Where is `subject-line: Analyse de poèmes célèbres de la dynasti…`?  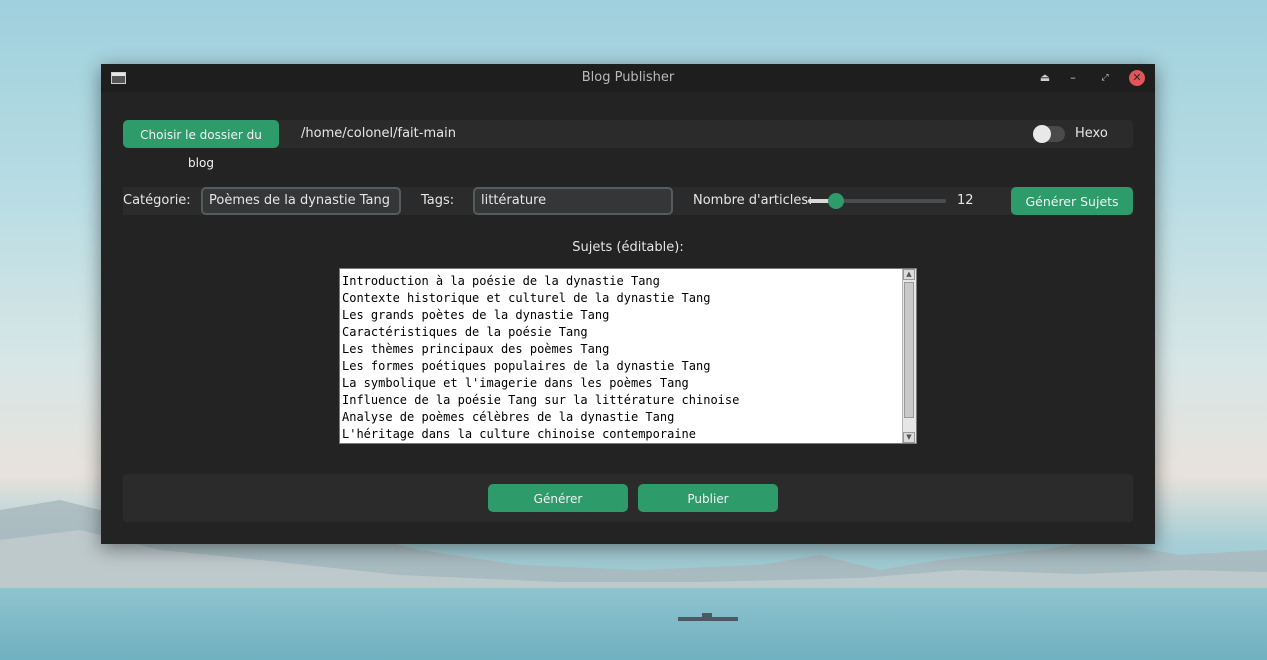 subject-line: Analyse de poèmes célèbres de la dynasti… is located at coordinates (508, 417).